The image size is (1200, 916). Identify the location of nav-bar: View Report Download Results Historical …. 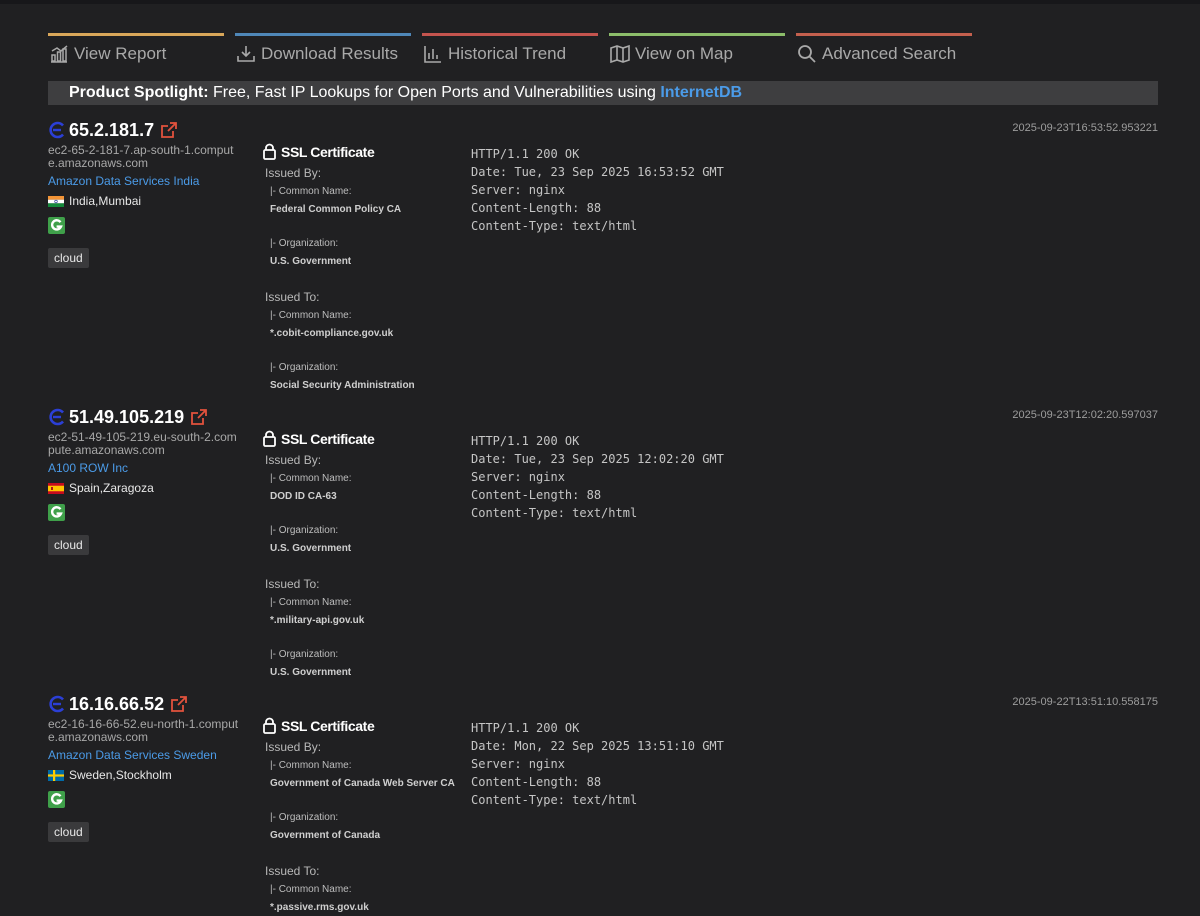
(515, 48).